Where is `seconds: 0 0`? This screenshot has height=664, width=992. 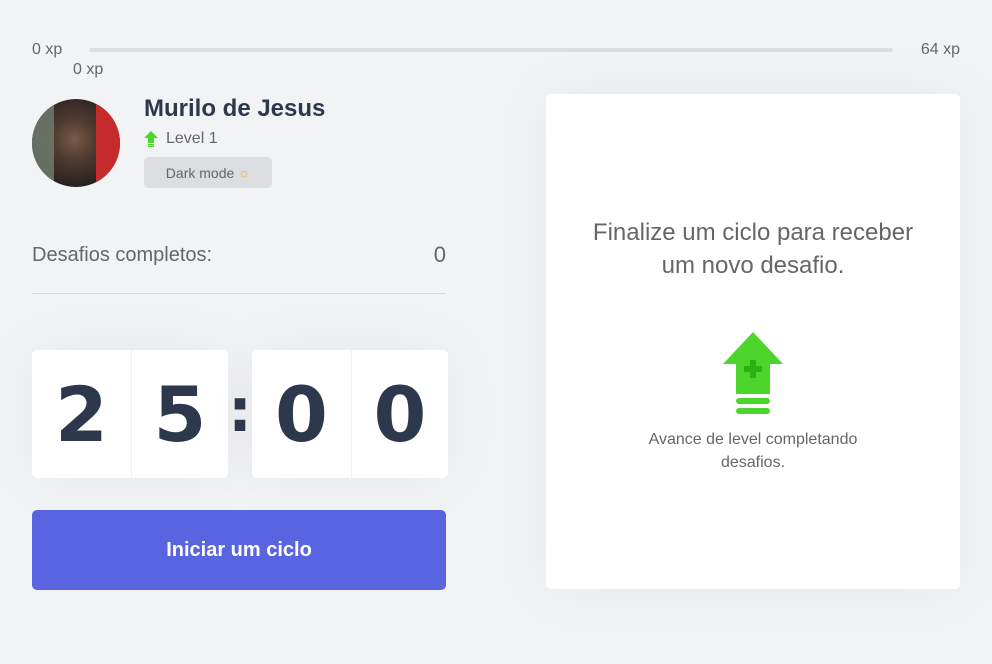
seconds: 0 0 is located at coordinates (350, 414).